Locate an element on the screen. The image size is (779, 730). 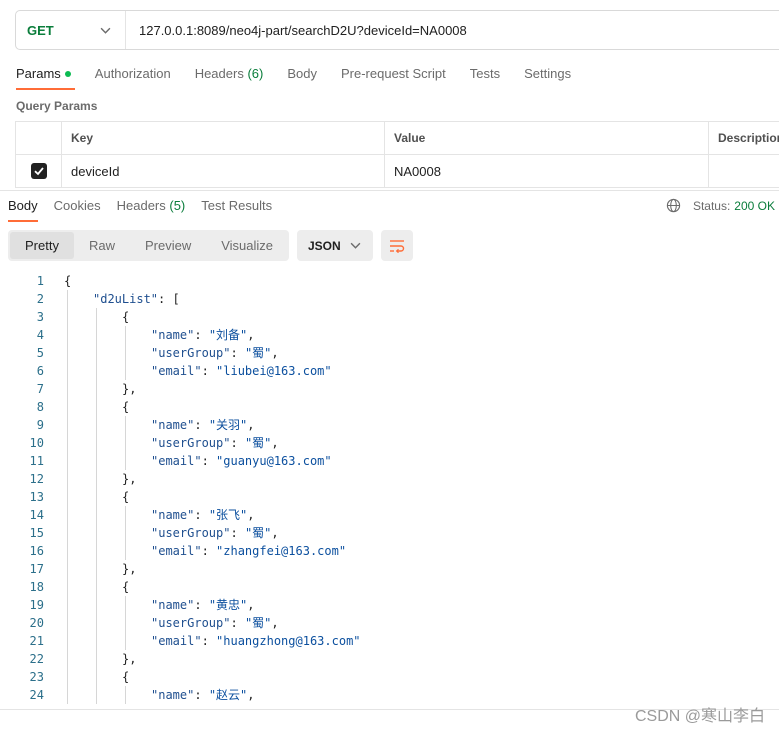
param-key-input: deviceId is located at coordinates (223, 171).